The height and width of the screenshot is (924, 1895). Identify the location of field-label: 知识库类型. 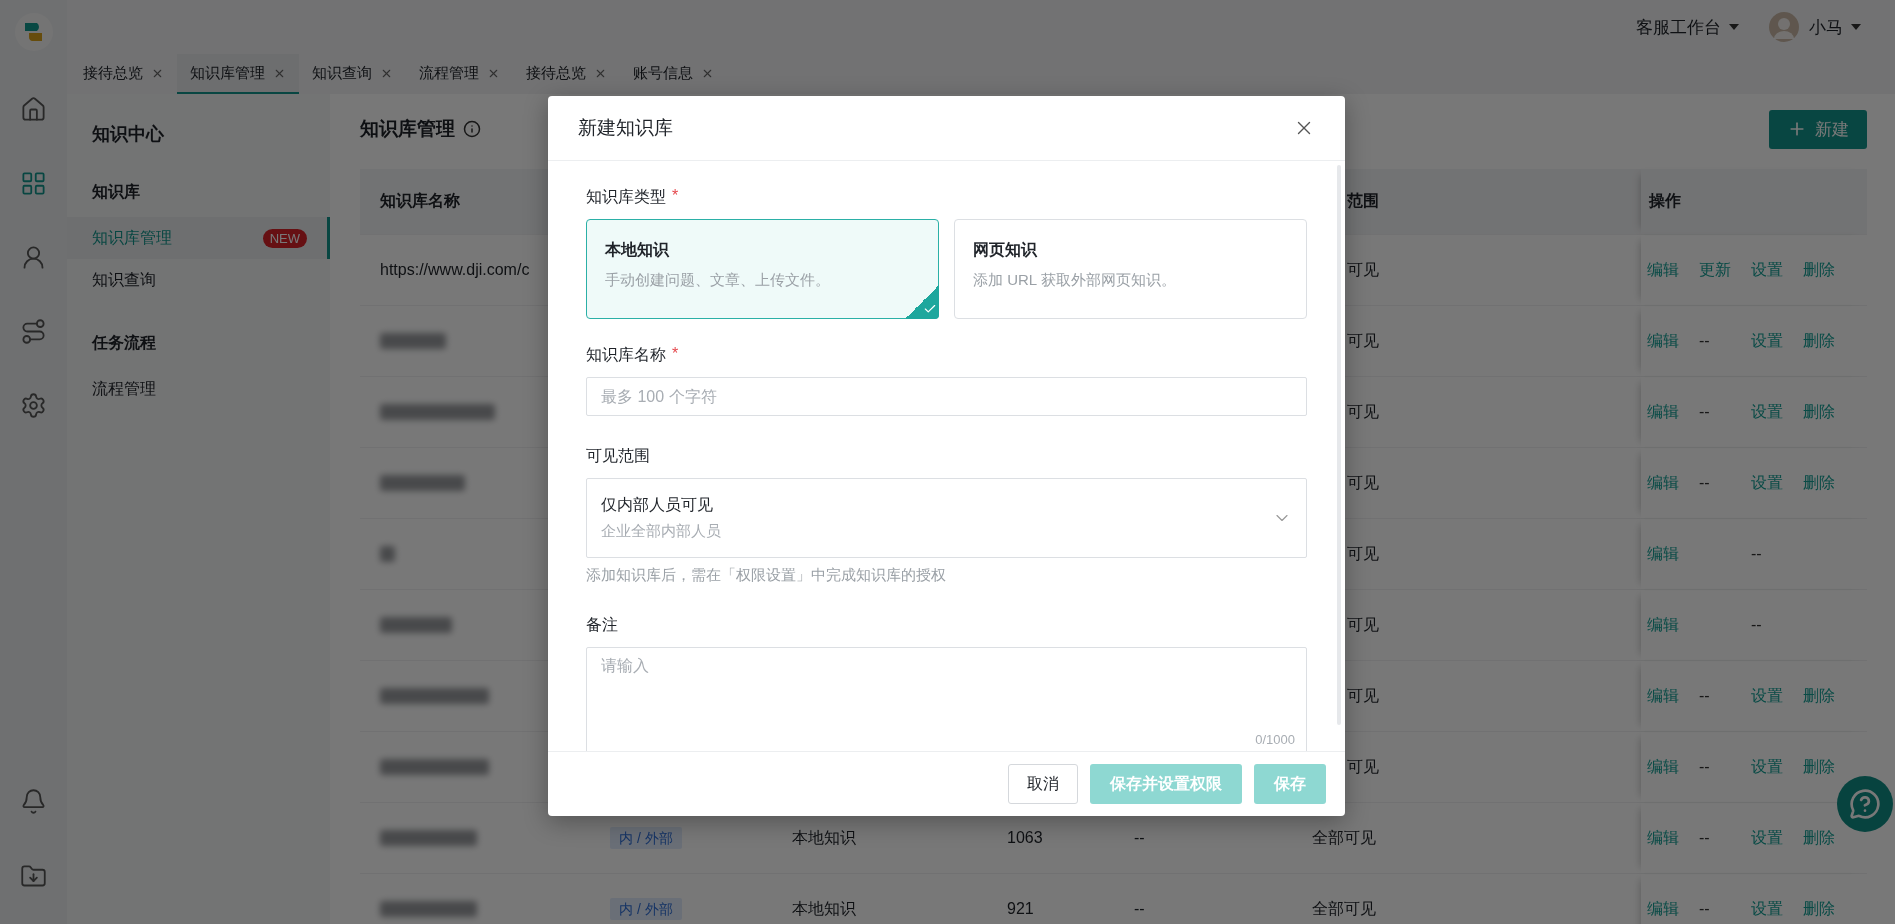
(626, 197).